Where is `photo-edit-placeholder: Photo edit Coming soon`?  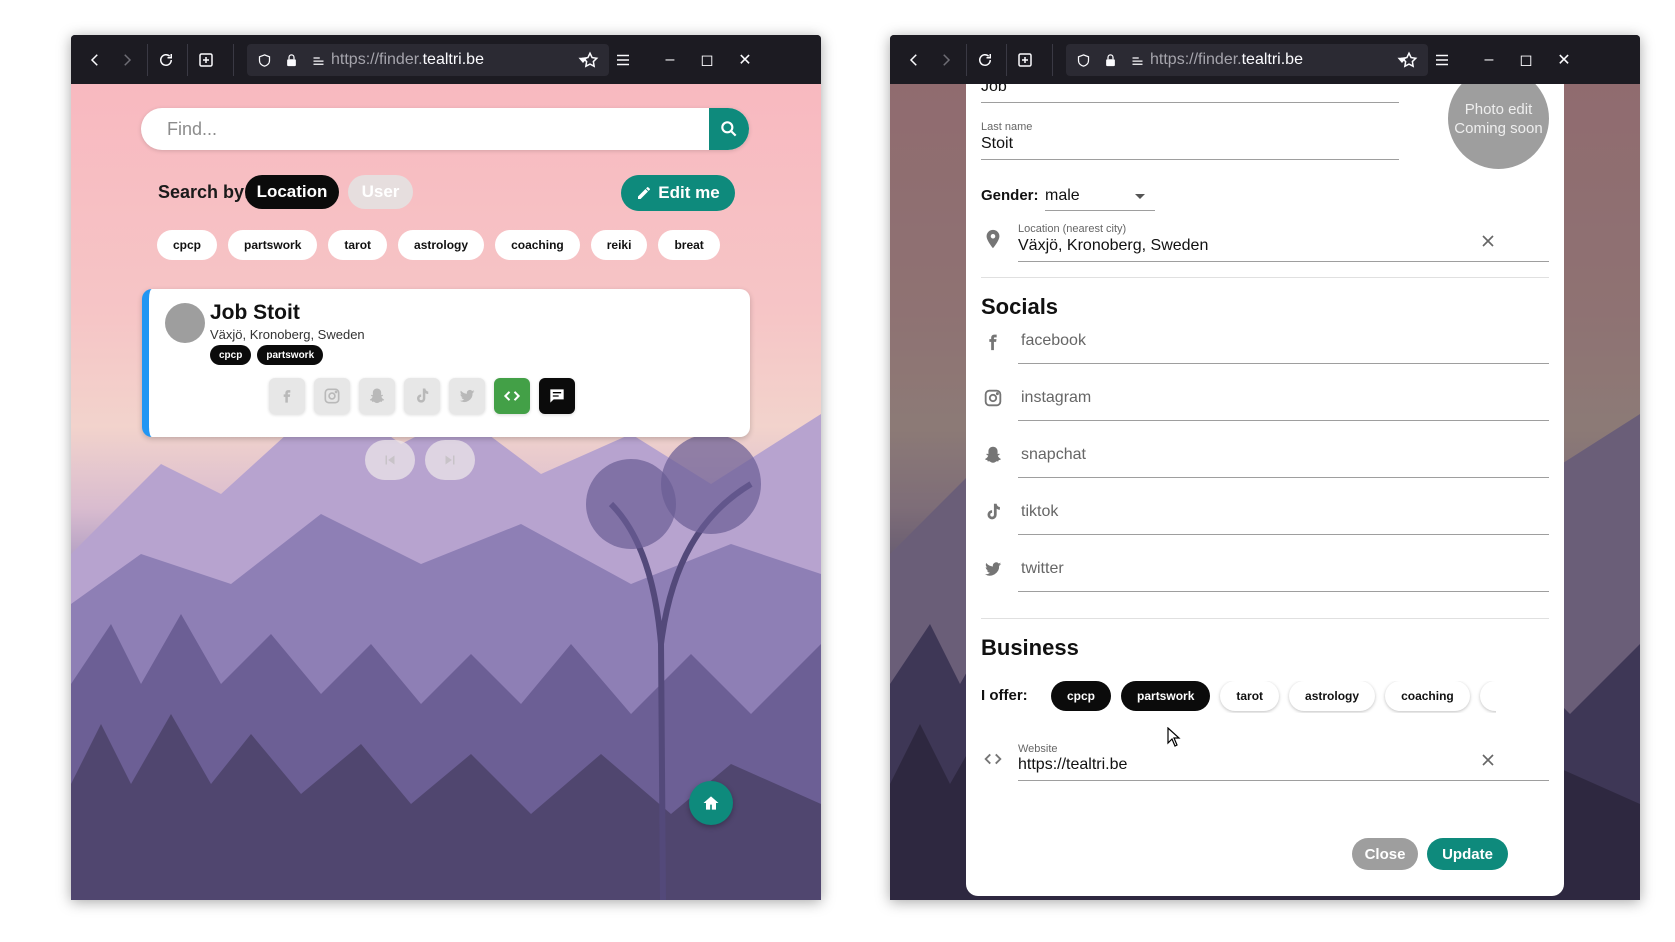
photo-edit-placeholder: Photo edit Coming soon is located at coordinates (1498, 126).